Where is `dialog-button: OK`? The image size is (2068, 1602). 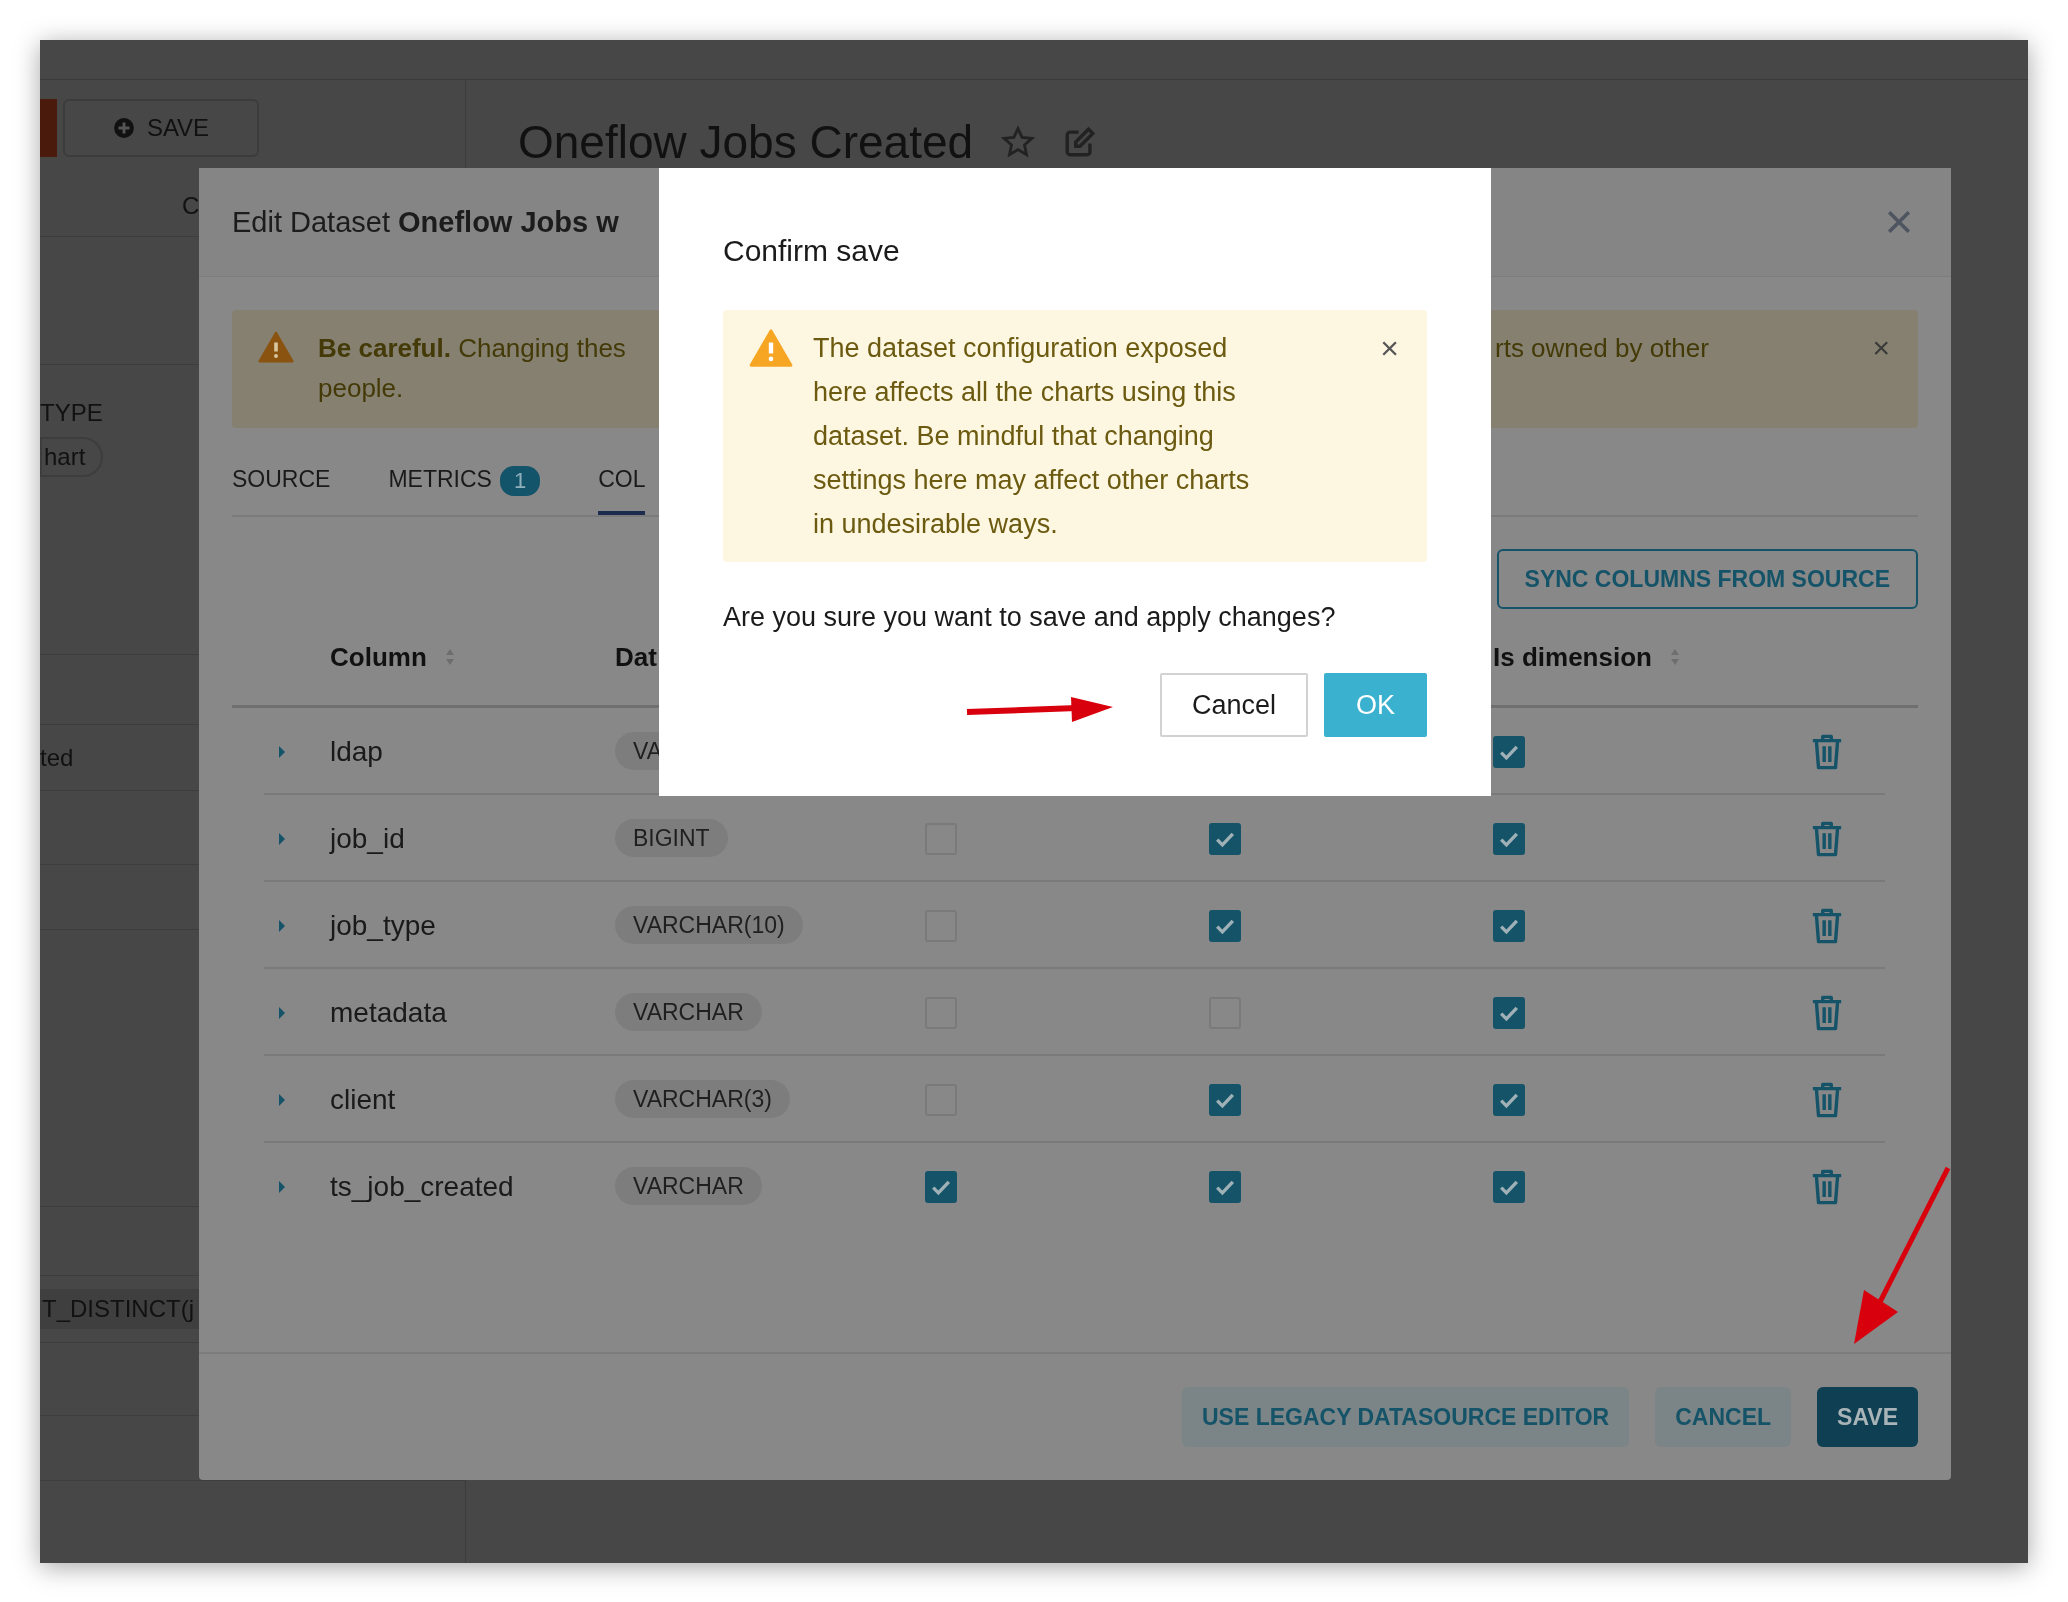 dialog-button: OK is located at coordinates (1375, 705).